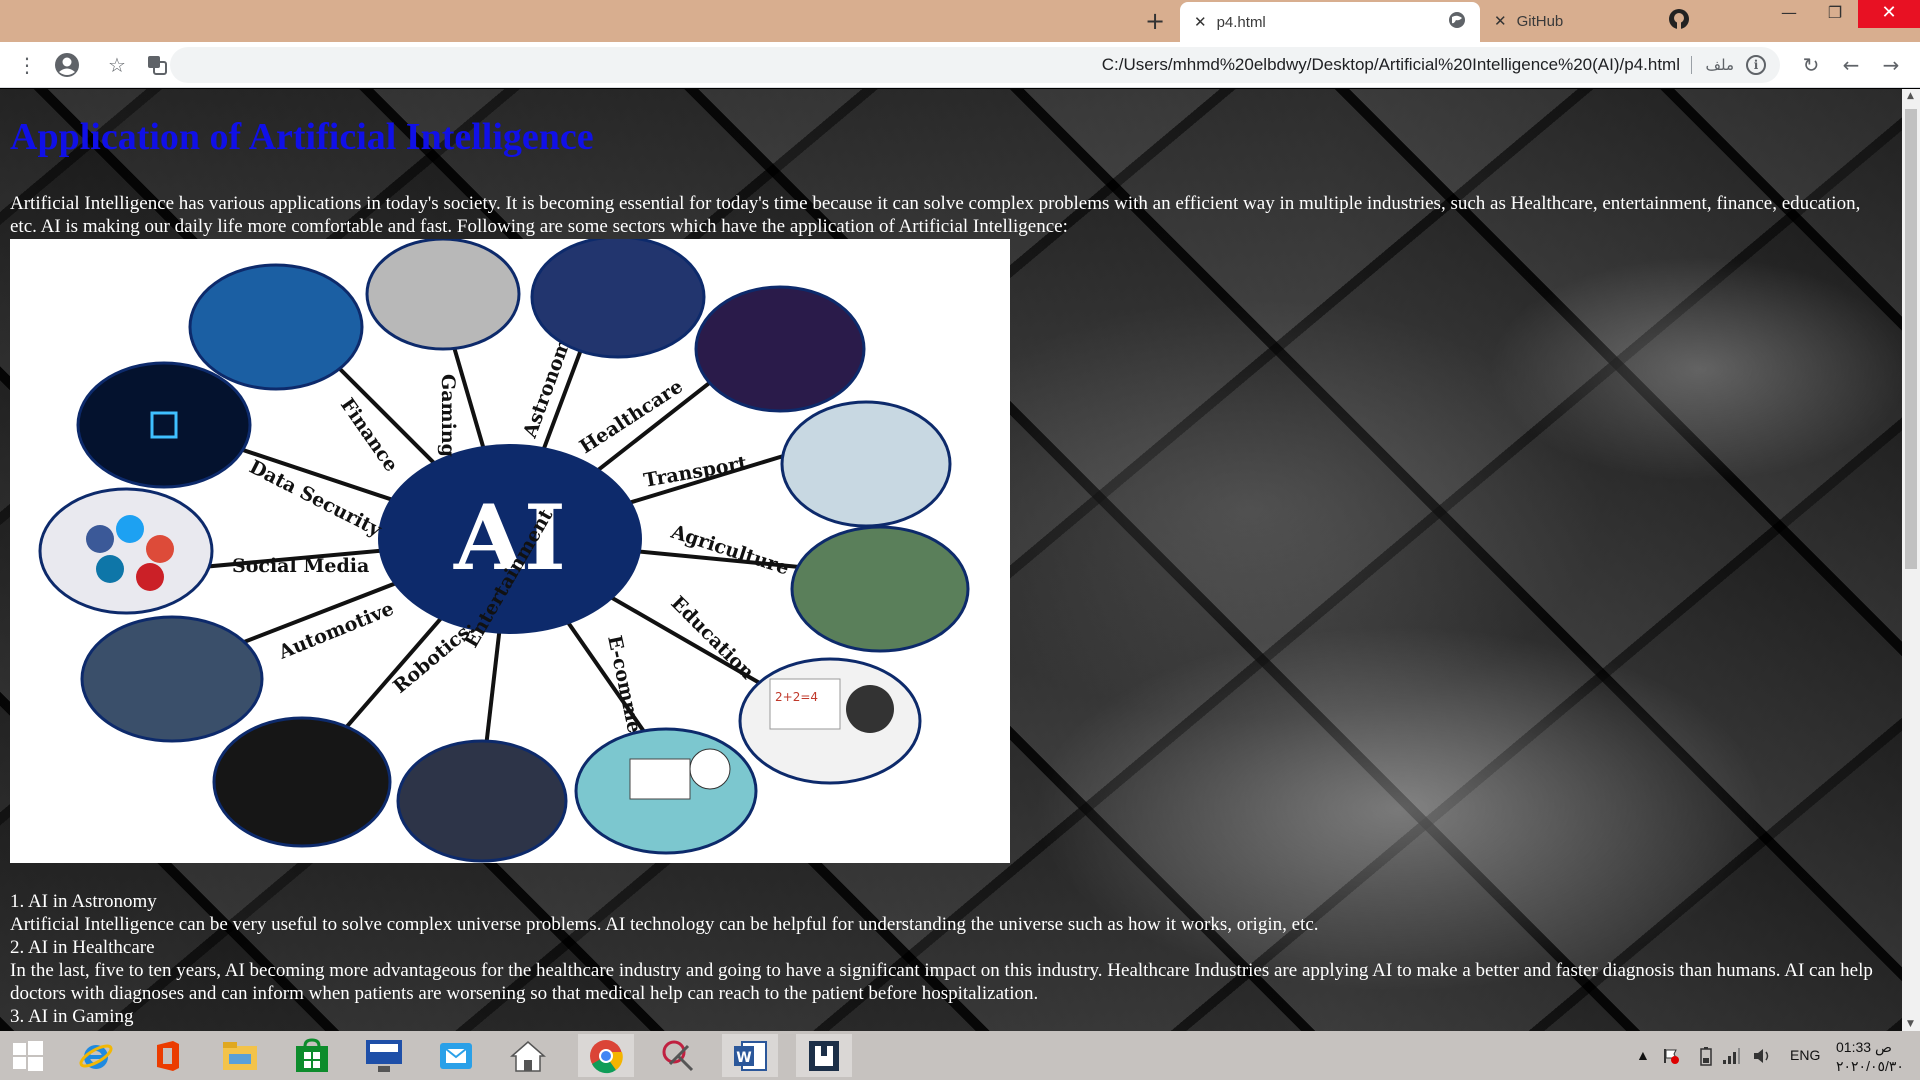 This screenshot has height=1080, width=1920. What do you see at coordinates (1590, 21) in the screenshot?
I see `tab-github: ✕ GitHub` at bounding box center [1590, 21].